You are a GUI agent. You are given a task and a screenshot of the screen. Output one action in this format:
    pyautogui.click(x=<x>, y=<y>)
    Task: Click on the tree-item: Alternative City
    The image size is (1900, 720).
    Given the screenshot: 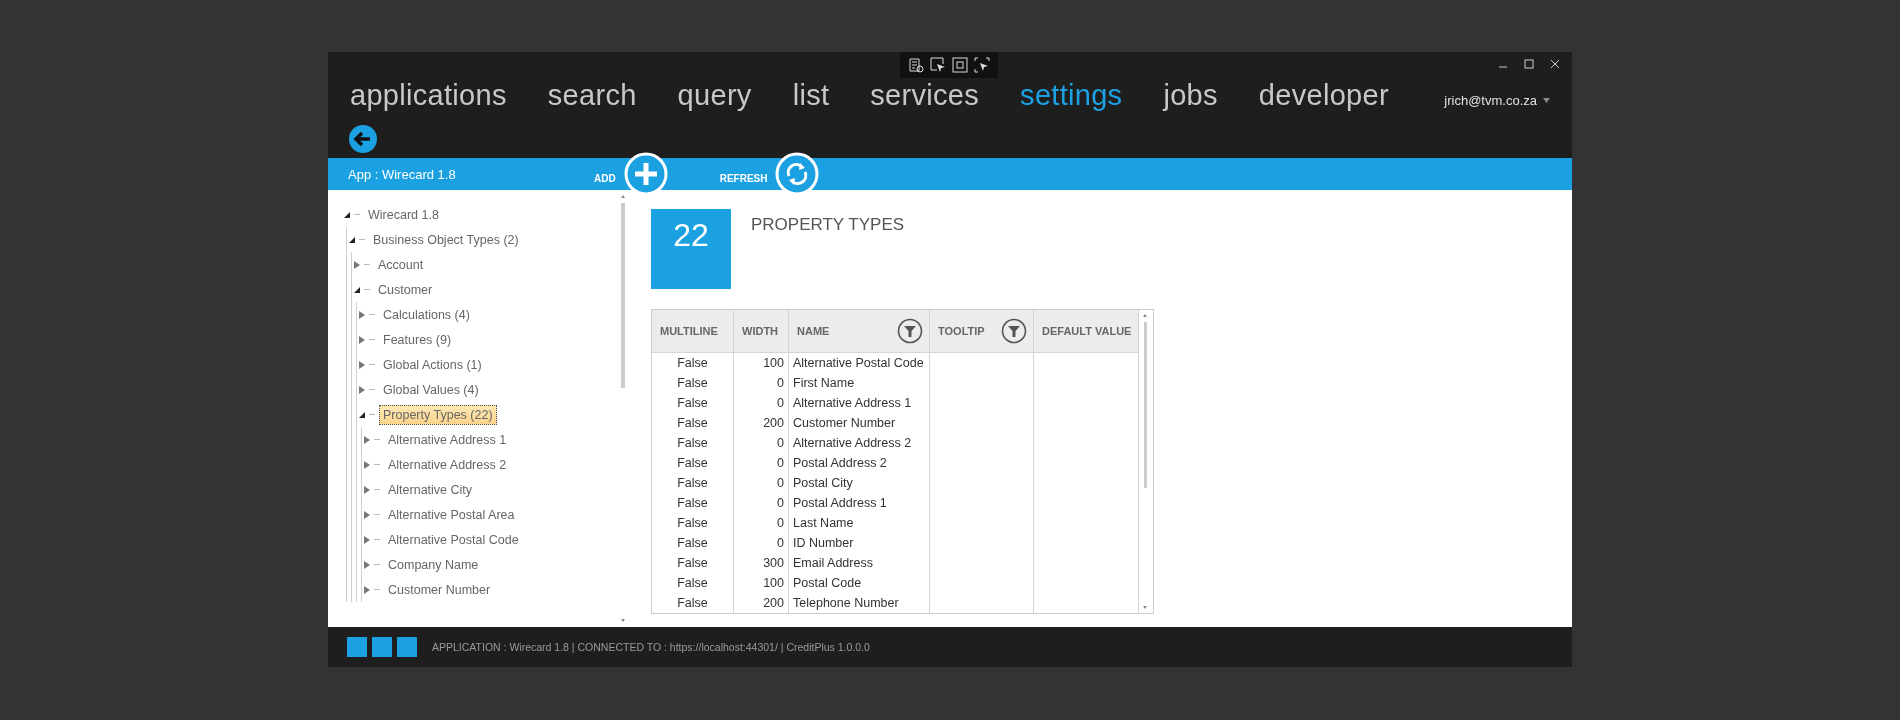 What is the action you would take?
    pyautogui.click(x=430, y=489)
    